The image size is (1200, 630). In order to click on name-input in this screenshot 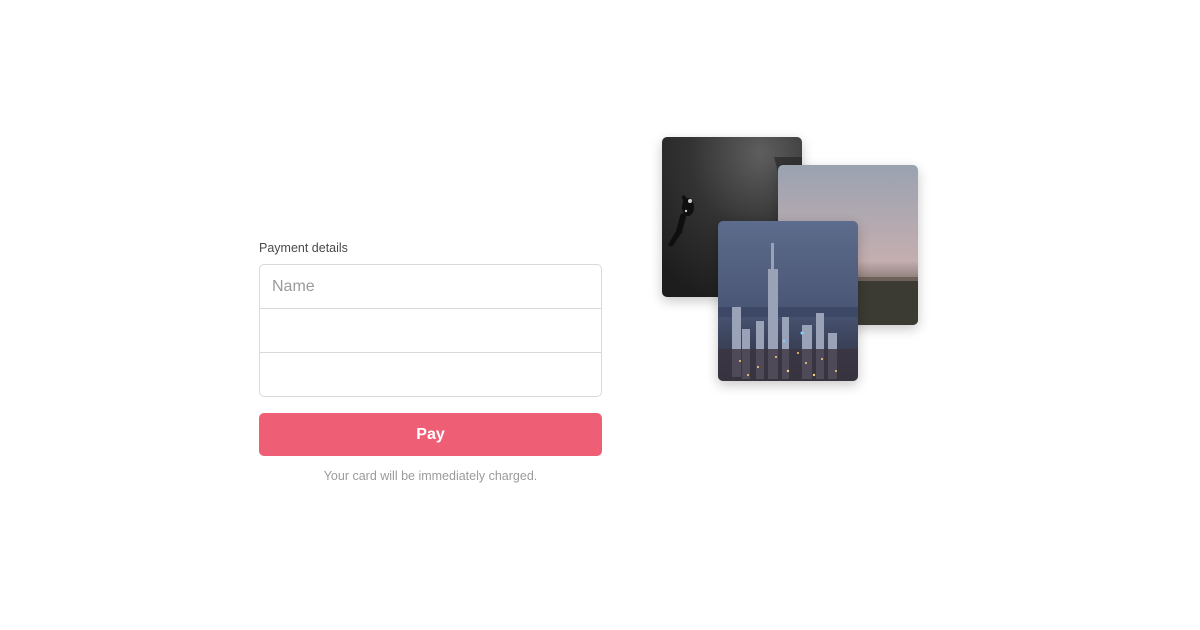, I will do `click(430, 286)`.